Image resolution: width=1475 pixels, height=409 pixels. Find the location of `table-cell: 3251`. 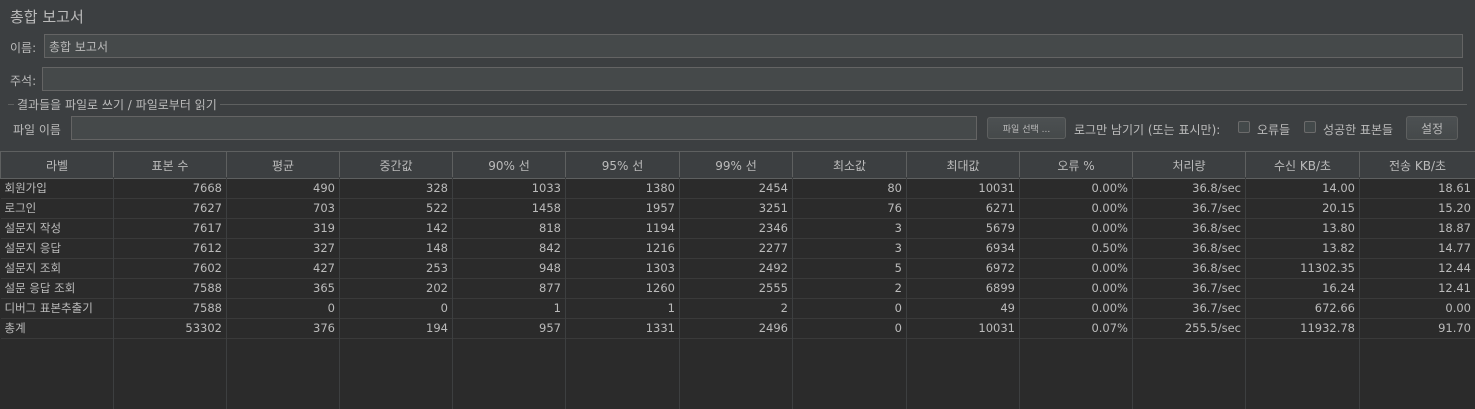

table-cell: 3251 is located at coordinates (736, 208).